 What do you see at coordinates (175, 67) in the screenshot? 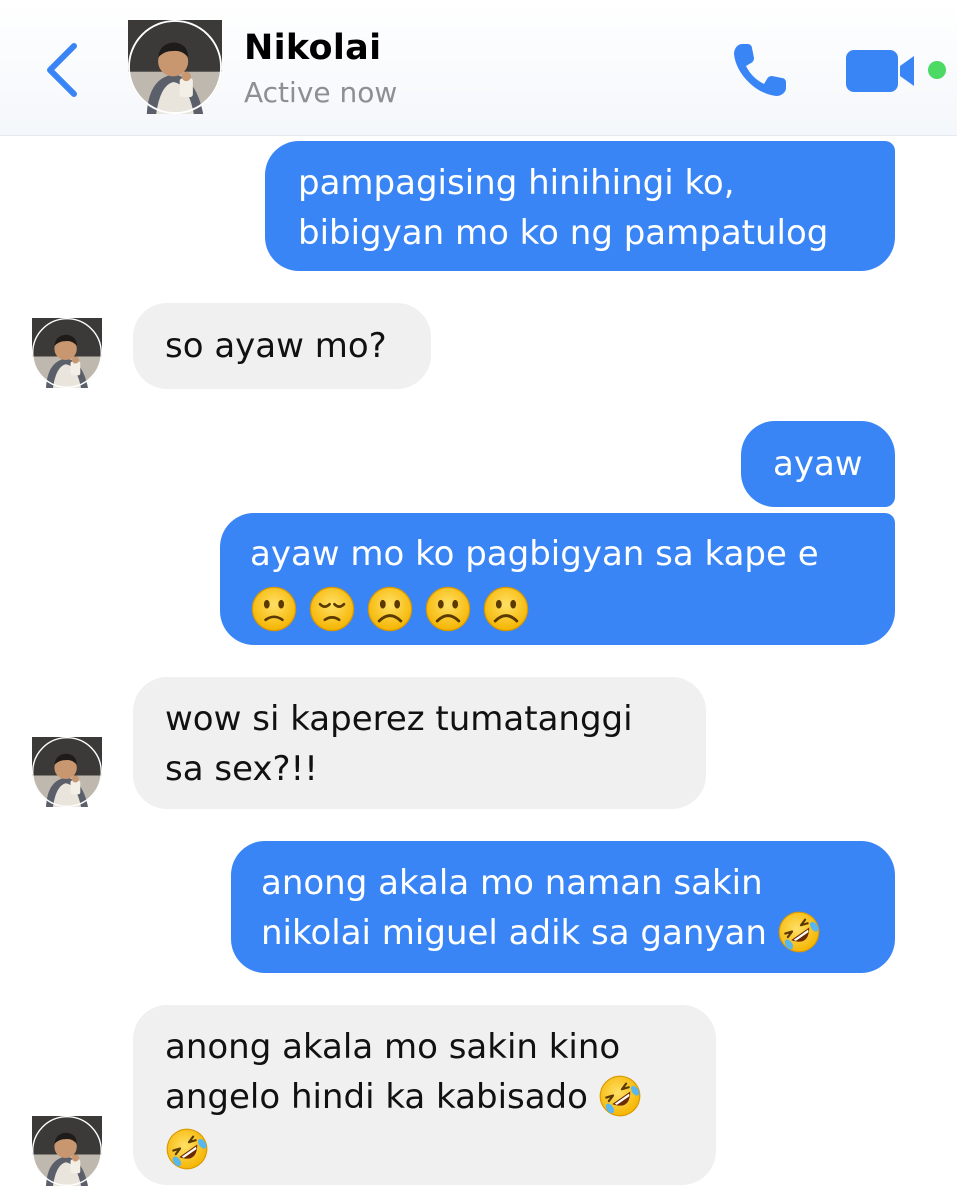
I see `contact-avatar` at bounding box center [175, 67].